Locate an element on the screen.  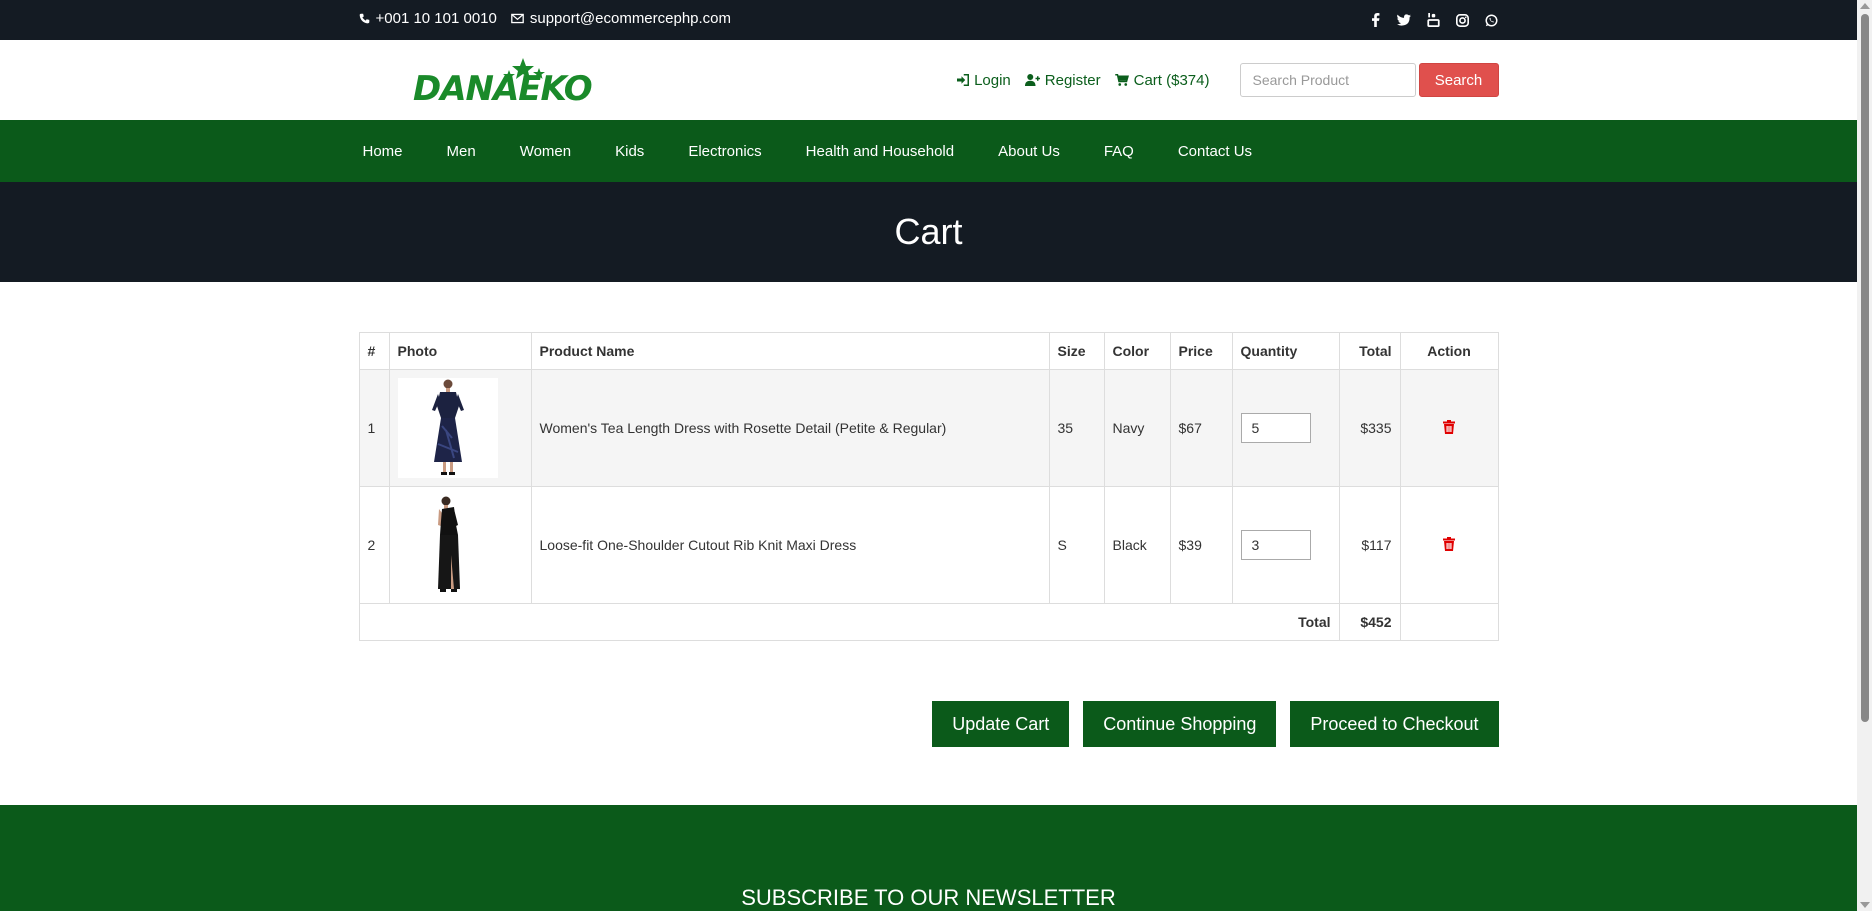
row-total: $117 is located at coordinates (1369, 545).